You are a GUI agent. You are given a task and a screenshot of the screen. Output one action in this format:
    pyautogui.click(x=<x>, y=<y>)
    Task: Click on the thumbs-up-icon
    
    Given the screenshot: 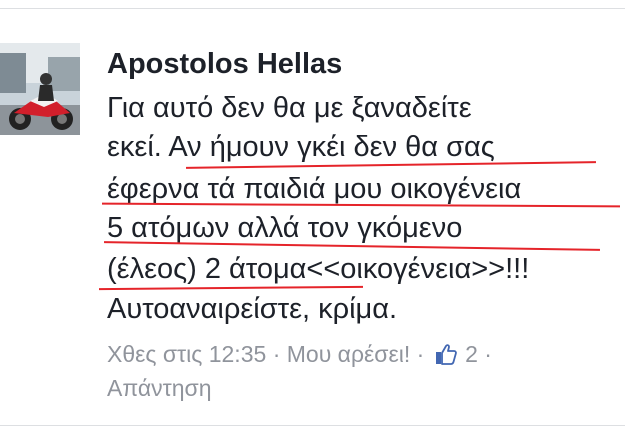 What is the action you would take?
    pyautogui.click(x=446, y=354)
    